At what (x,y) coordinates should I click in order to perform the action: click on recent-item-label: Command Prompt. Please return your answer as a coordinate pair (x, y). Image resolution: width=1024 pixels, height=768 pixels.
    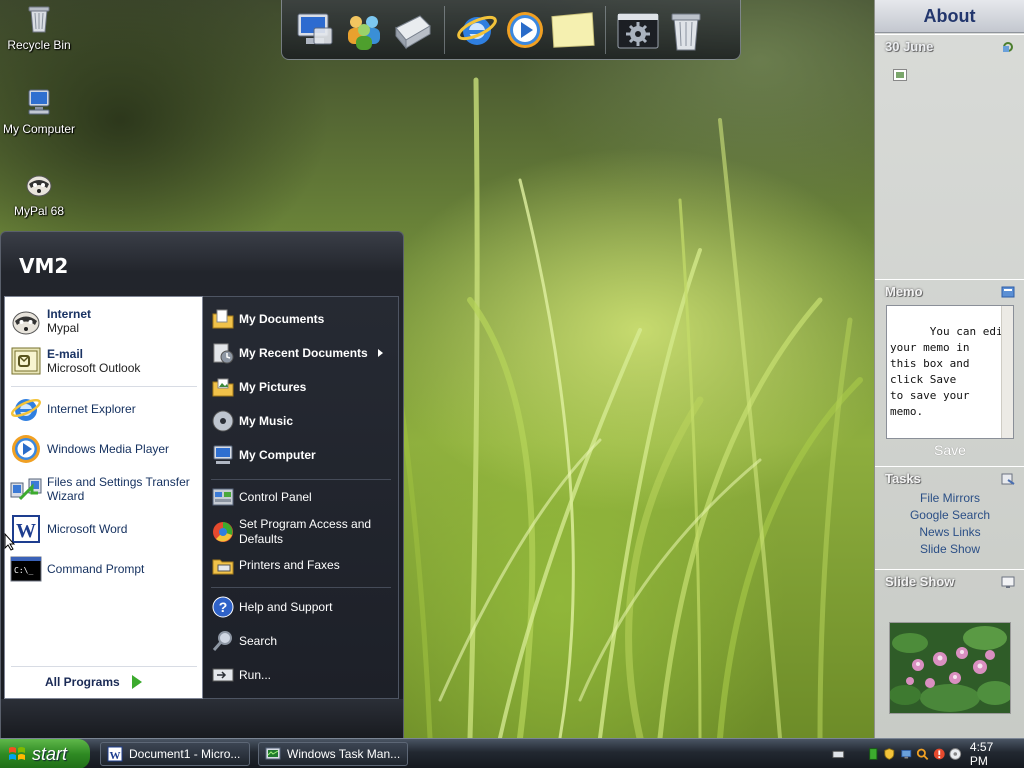
    Looking at the image, I should click on (96, 569).